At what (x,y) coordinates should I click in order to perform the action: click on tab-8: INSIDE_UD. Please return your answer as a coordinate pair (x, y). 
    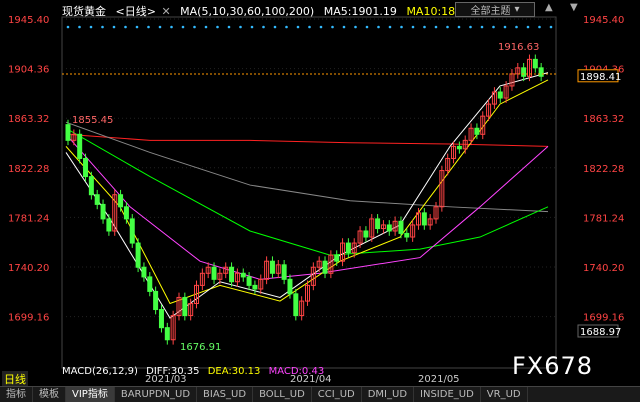
    Looking at the image, I should click on (447, 394).